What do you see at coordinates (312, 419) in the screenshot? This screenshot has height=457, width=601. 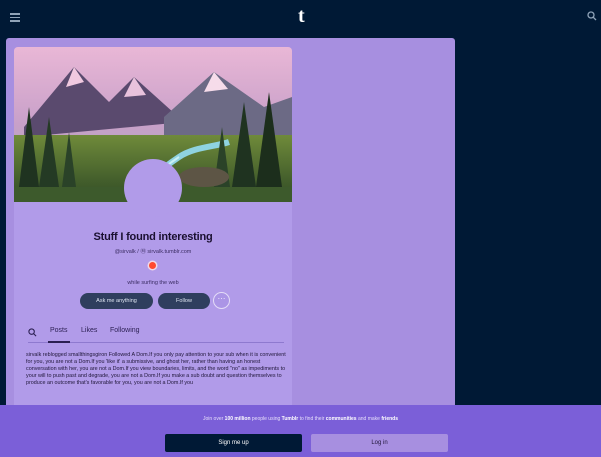 I see `banner-text-mid2: to find their` at bounding box center [312, 419].